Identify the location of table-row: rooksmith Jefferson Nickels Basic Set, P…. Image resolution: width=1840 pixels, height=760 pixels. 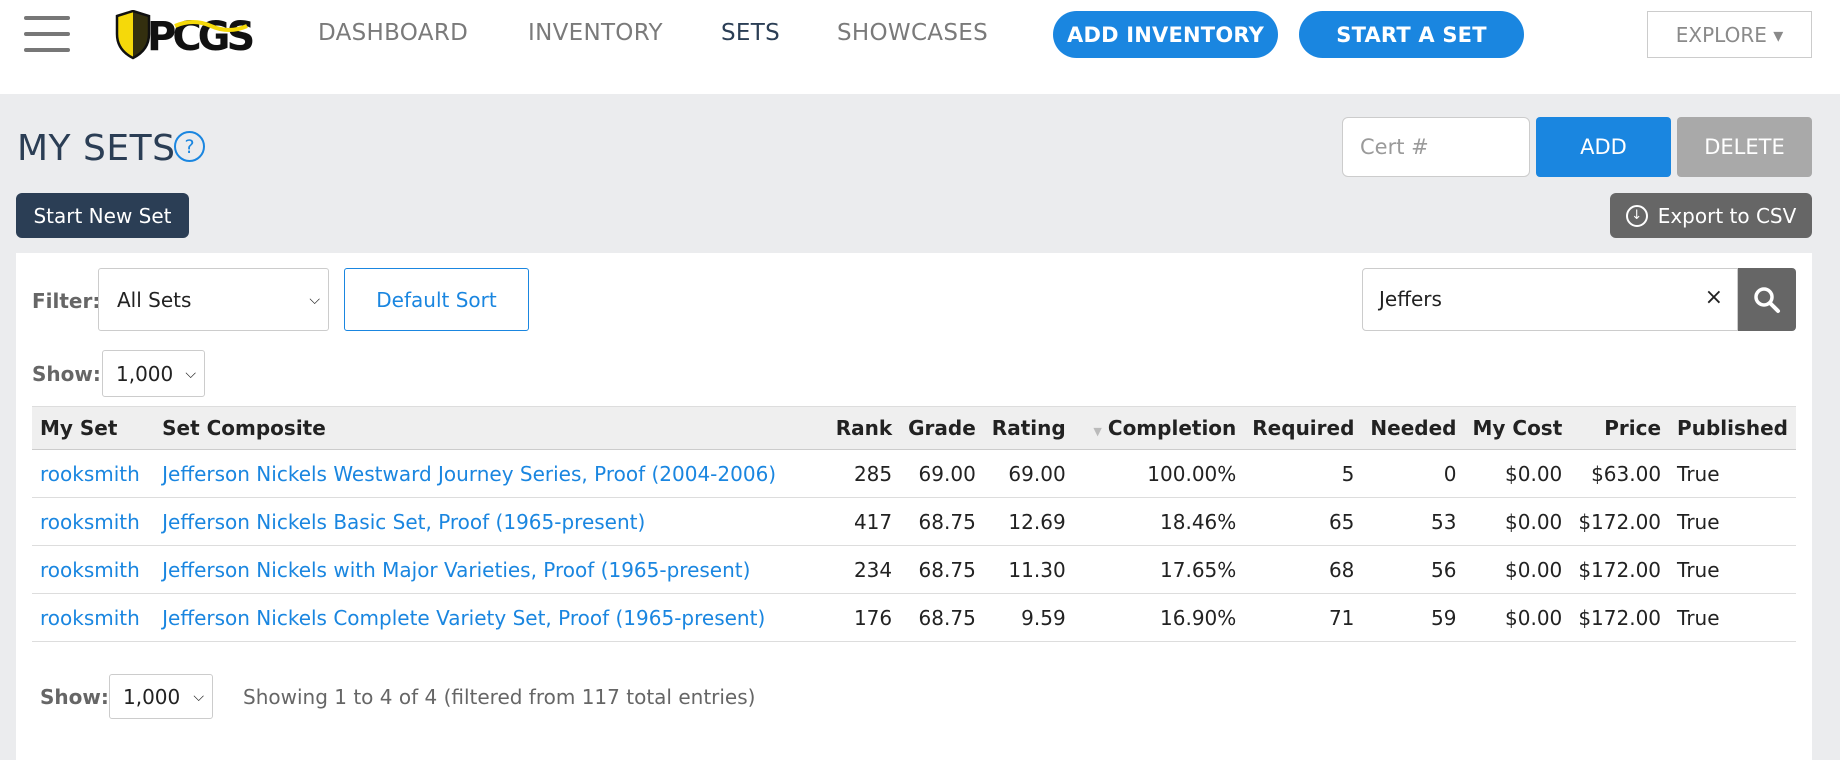
(914, 521).